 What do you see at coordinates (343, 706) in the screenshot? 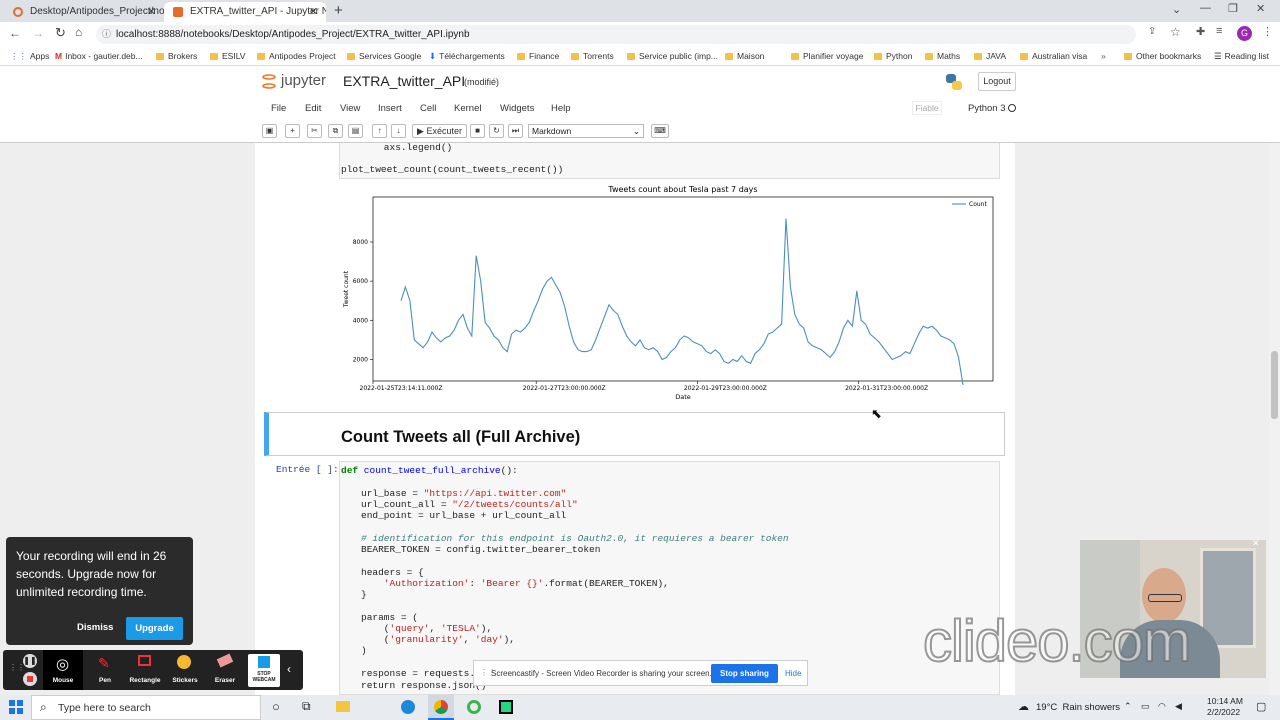
I see `file-explorer-icon` at bounding box center [343, 706].